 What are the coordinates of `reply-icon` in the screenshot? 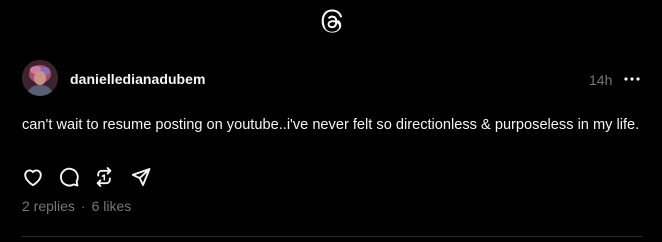 It's located at (69, 177).